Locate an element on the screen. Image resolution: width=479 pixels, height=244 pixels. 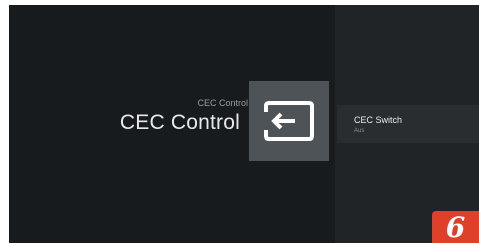
cec-icon-tile is located at coordinates (289, 121).